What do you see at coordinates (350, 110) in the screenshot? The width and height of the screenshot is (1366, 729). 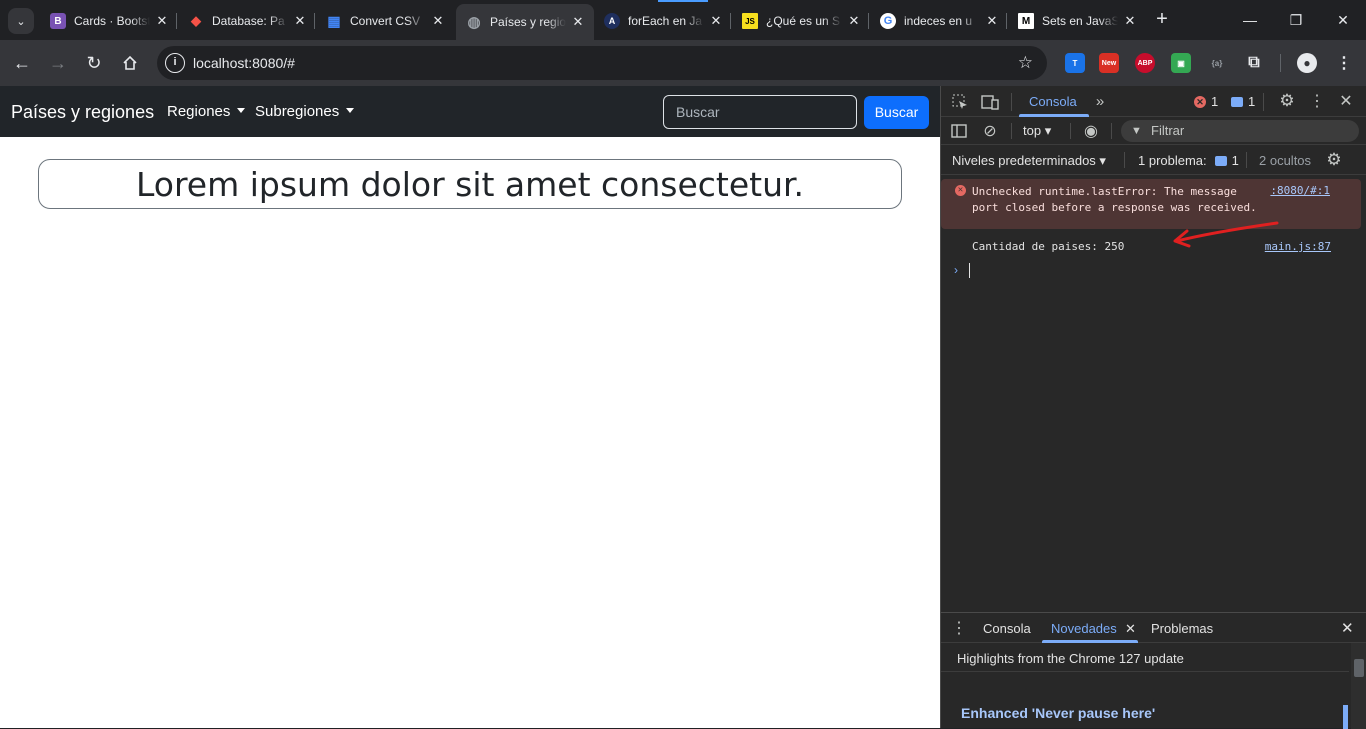 I see `caret-down-icon` at bounding box center [350, 110].